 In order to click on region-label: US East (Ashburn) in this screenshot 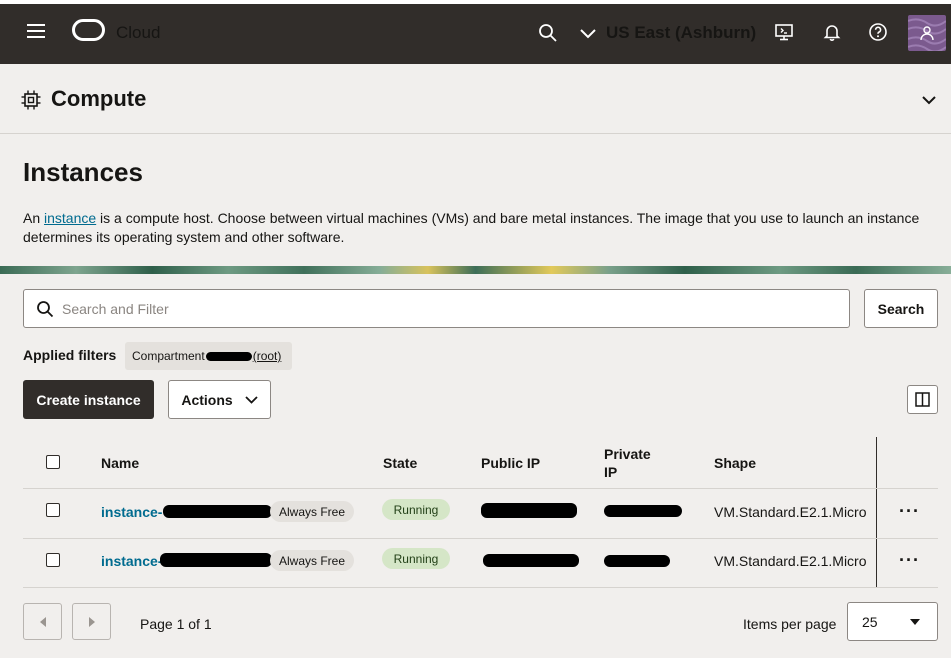, I will do `click(681, 32)`.